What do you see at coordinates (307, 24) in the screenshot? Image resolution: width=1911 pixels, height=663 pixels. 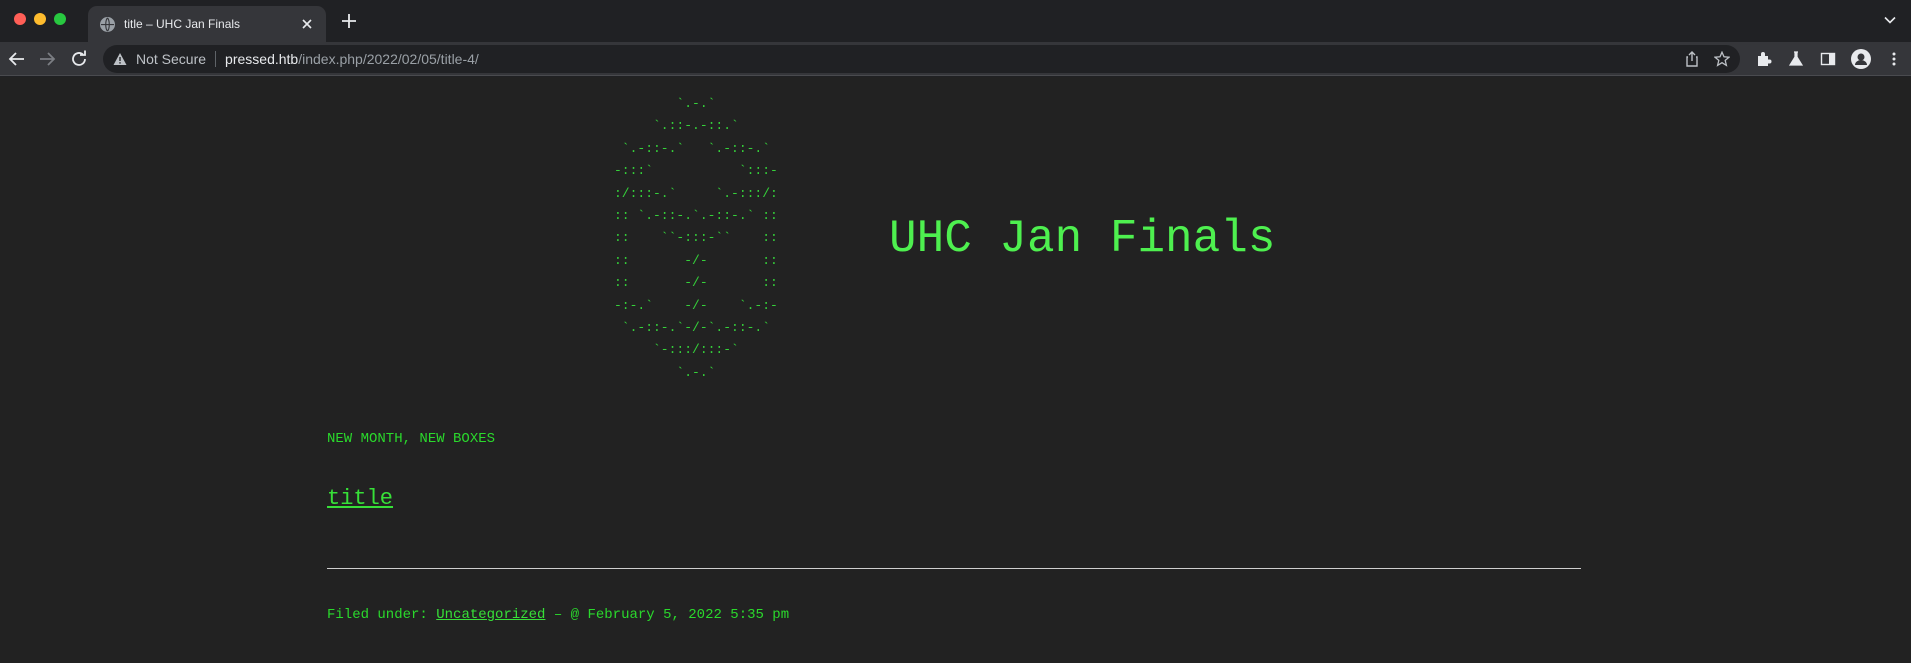 I see `close-icon` at bounding box center [307, 24].